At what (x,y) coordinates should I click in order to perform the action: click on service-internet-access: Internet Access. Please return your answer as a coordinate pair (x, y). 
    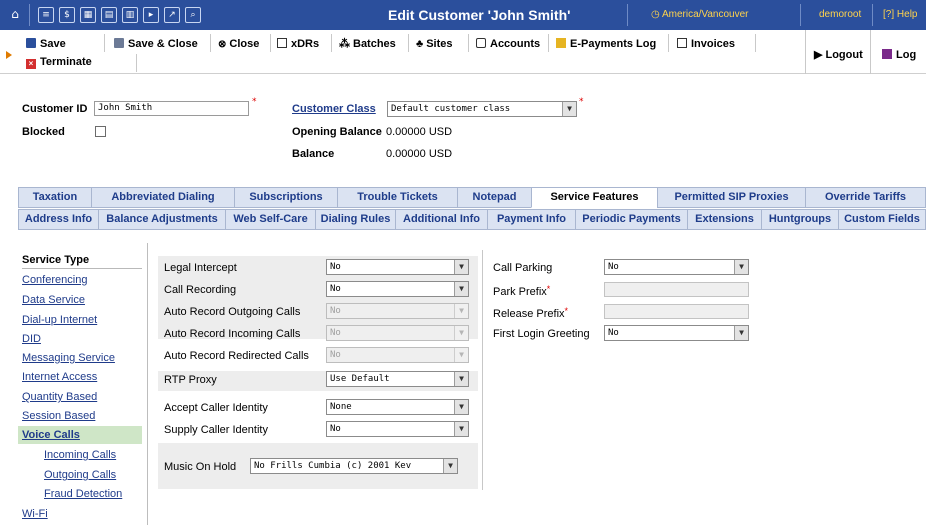
    Looking at the image, I should click on (59, 377).